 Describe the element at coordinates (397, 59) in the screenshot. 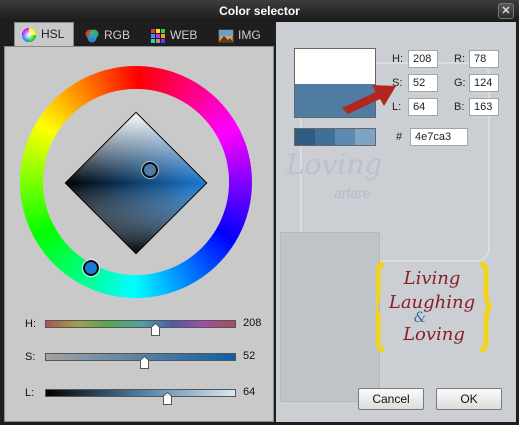

I see `h-label: H:` at that location.